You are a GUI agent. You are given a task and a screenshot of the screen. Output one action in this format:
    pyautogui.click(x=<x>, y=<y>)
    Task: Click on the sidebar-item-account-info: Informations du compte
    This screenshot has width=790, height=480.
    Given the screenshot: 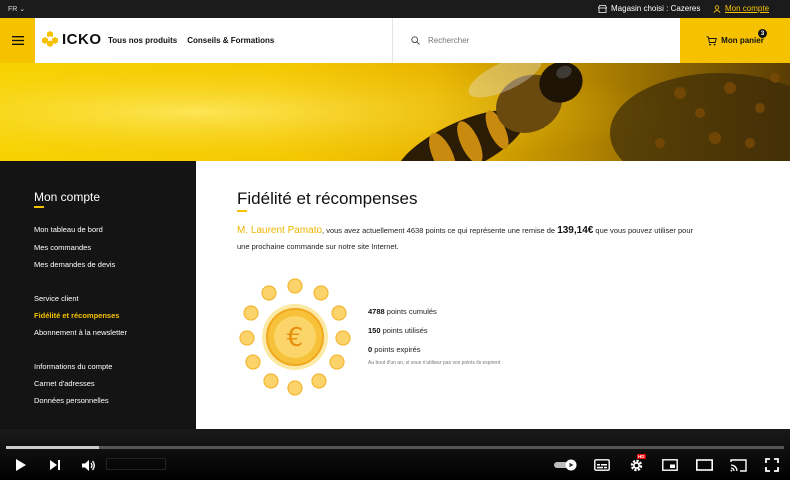 What is the action you would take?
    pyautogui.click(x=73, y=366)
    